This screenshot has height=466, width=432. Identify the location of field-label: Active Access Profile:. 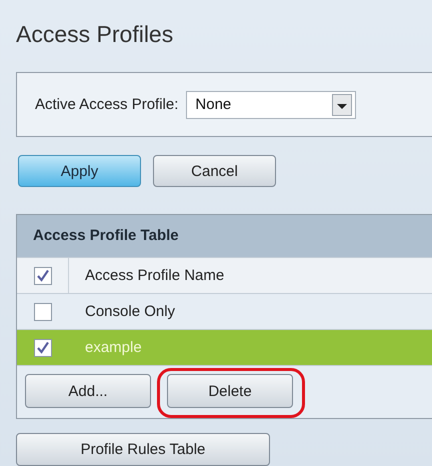
(106, 104).